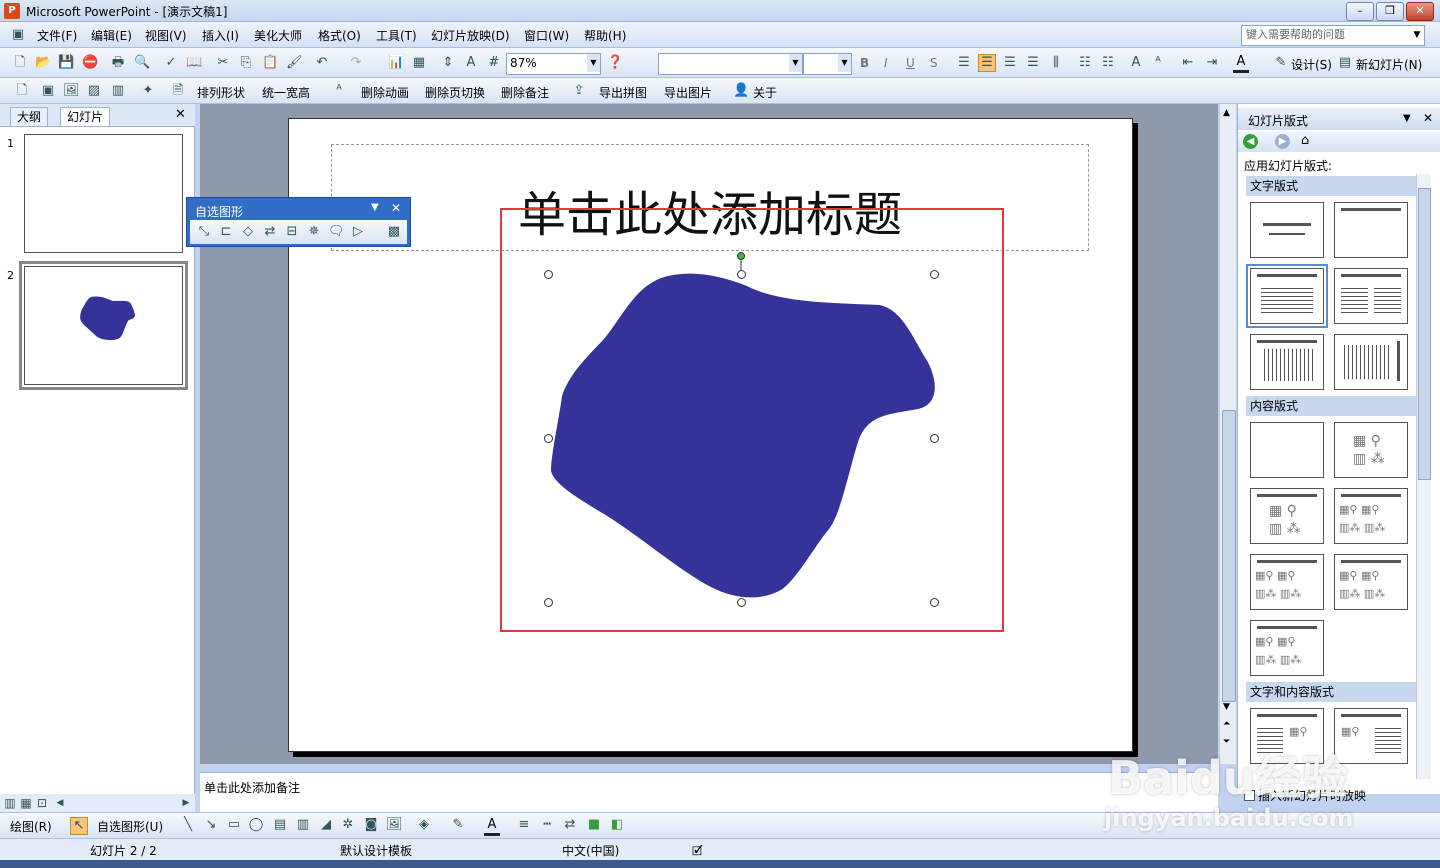  What do you see at coordinates (10, 803) in the screenshot?
I see `normal-view-icon: ▥` at bounding box center [10, 803].